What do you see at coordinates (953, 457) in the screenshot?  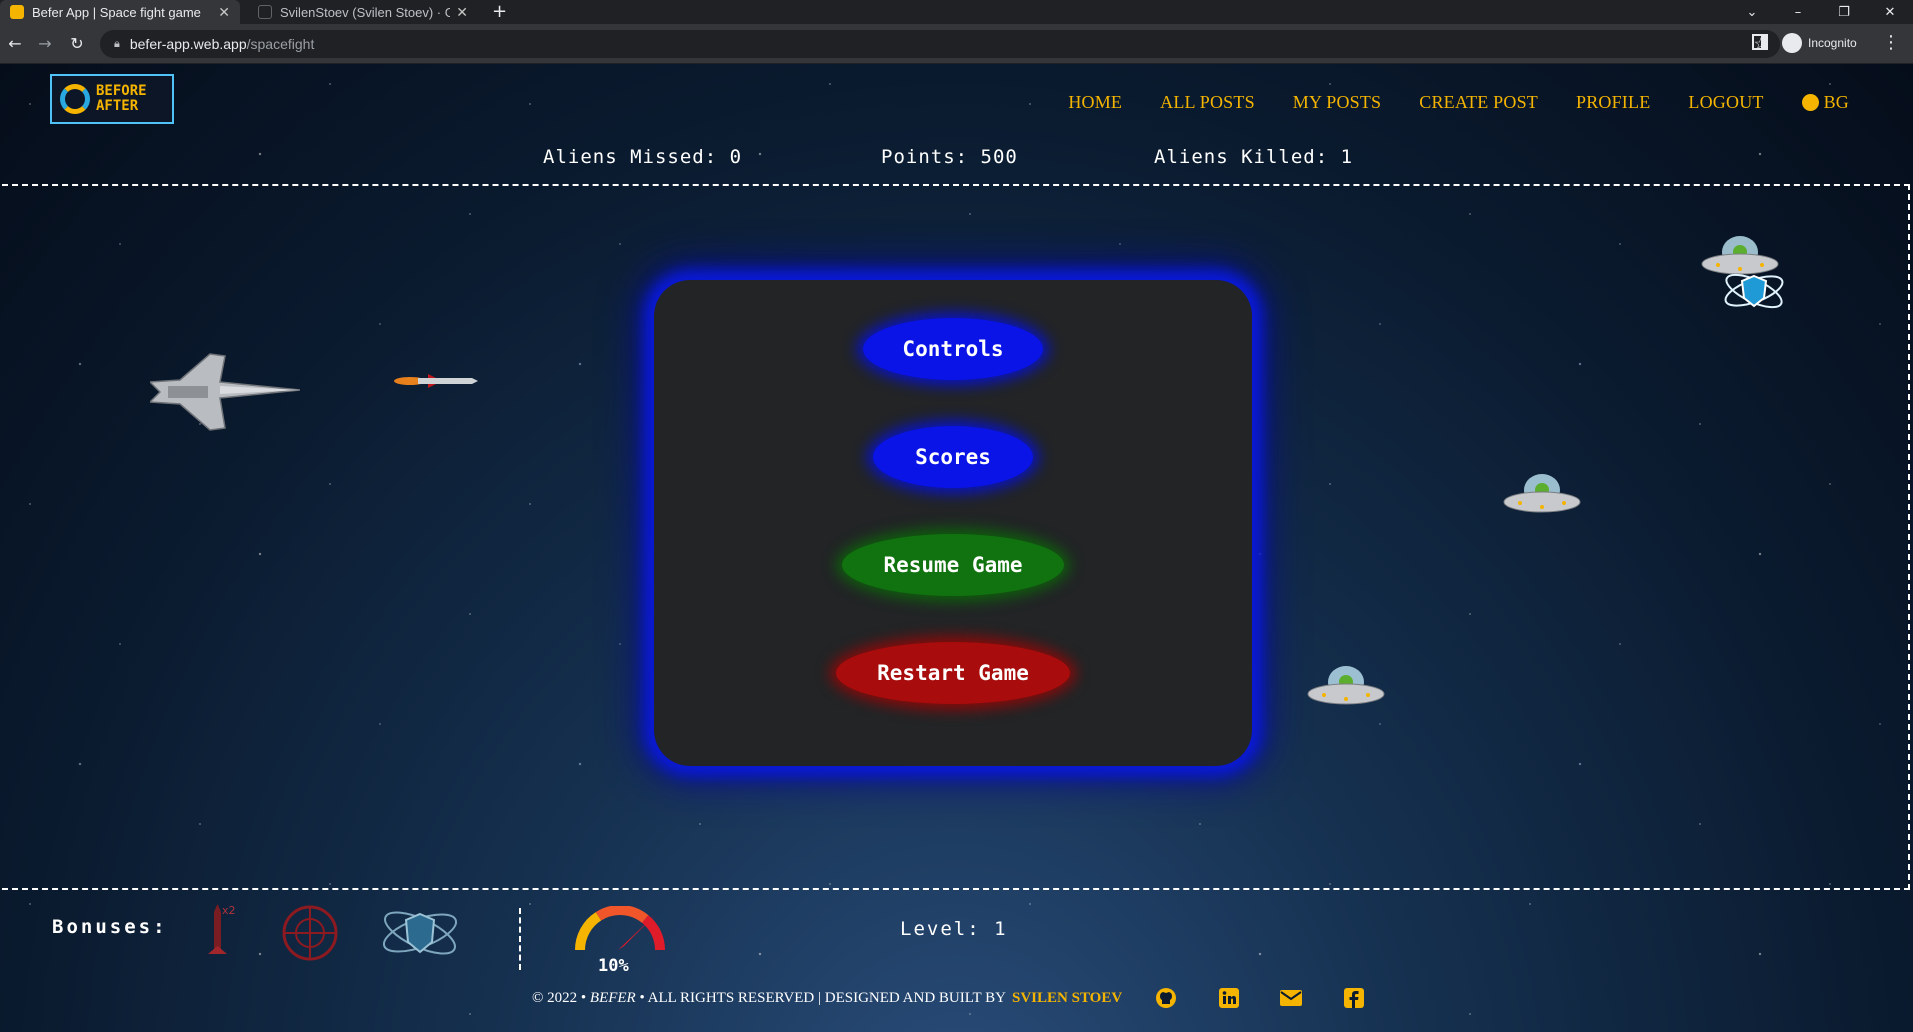 I see `scores-button: Scores` at bounding box center [953, 457].